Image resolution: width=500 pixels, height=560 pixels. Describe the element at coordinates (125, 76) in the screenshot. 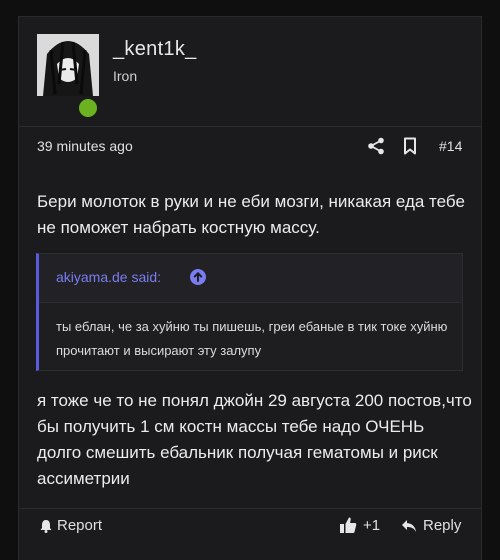

I see `user-title: Iron` at that location.